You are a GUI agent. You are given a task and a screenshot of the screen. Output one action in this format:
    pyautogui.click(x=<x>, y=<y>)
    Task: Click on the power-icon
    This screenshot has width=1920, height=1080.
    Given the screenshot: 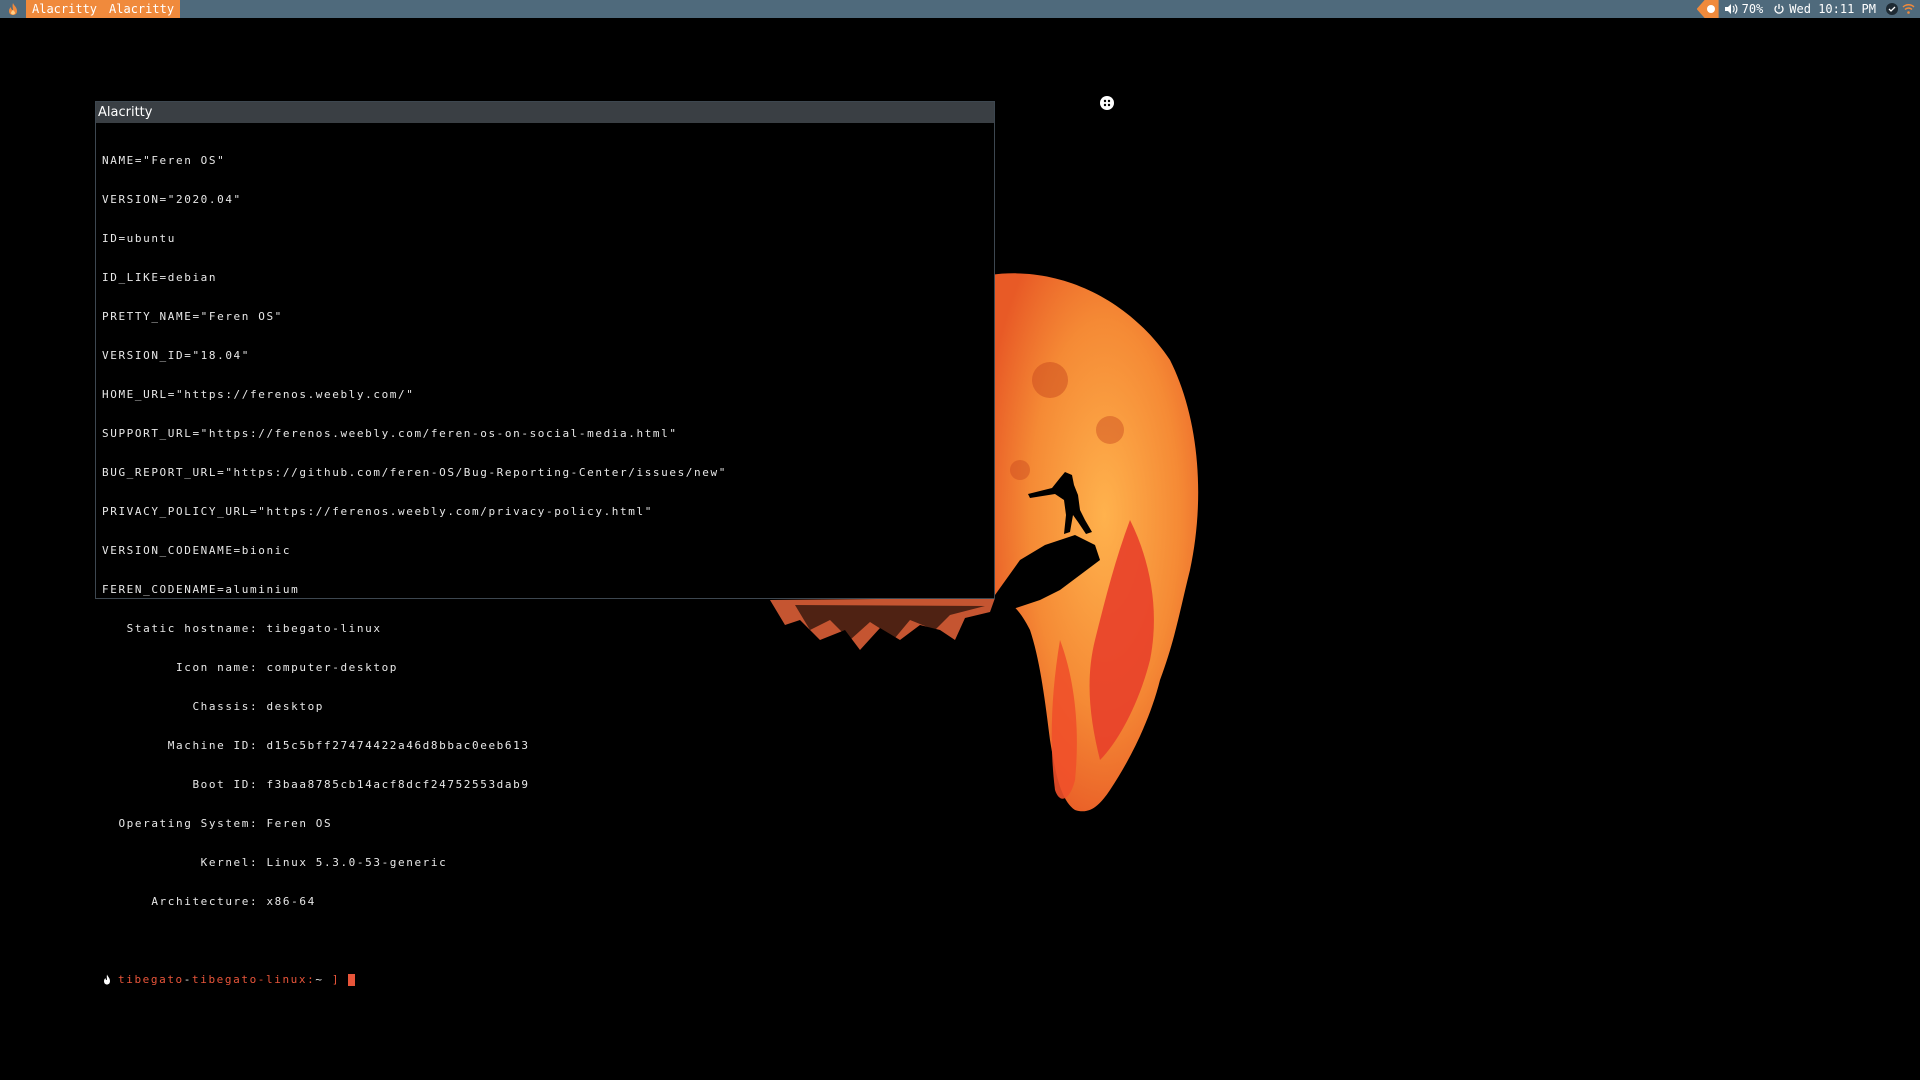 What is the action you would take?
    pyautogui.click(x=1779, y=9)
    